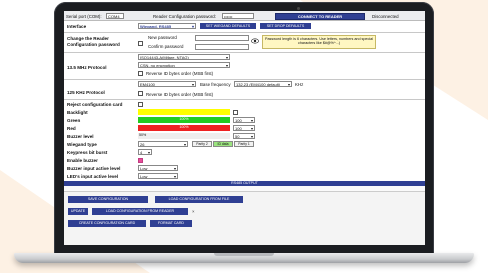  I want to click on reject-config-checkbox, so click(140, 104).